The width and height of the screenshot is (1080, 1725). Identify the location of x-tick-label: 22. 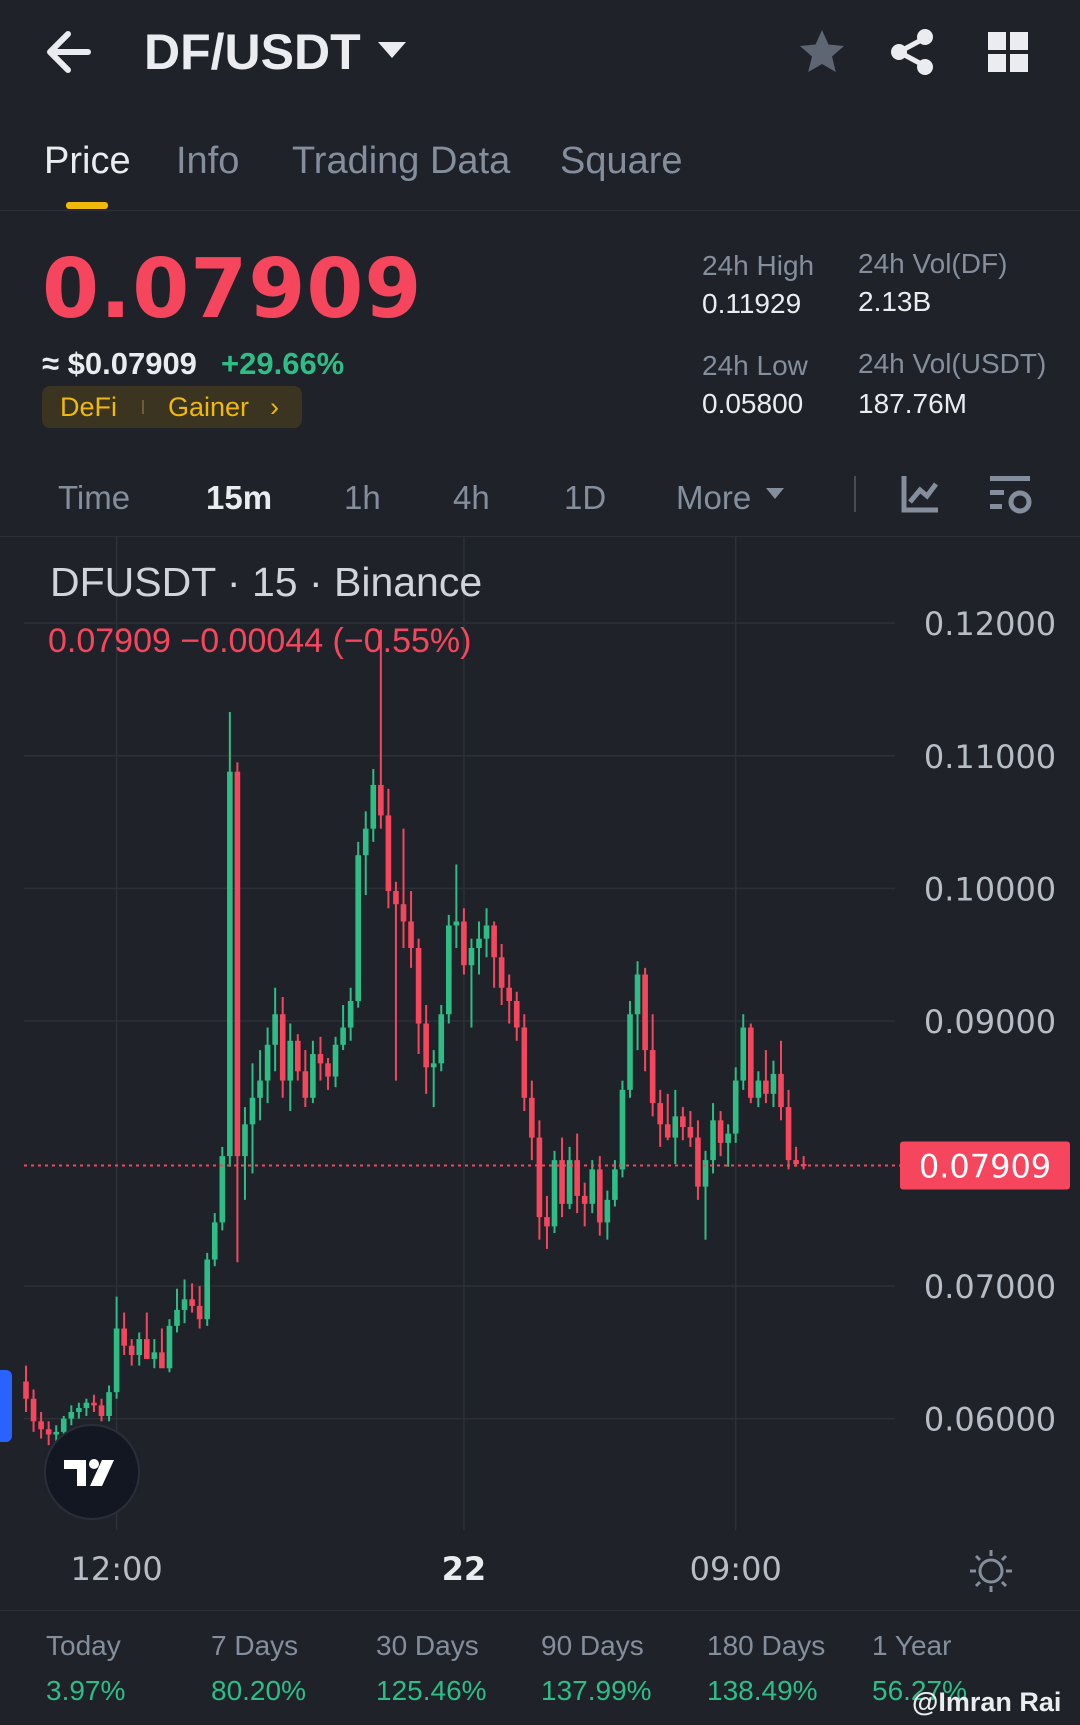
(464, 1569).